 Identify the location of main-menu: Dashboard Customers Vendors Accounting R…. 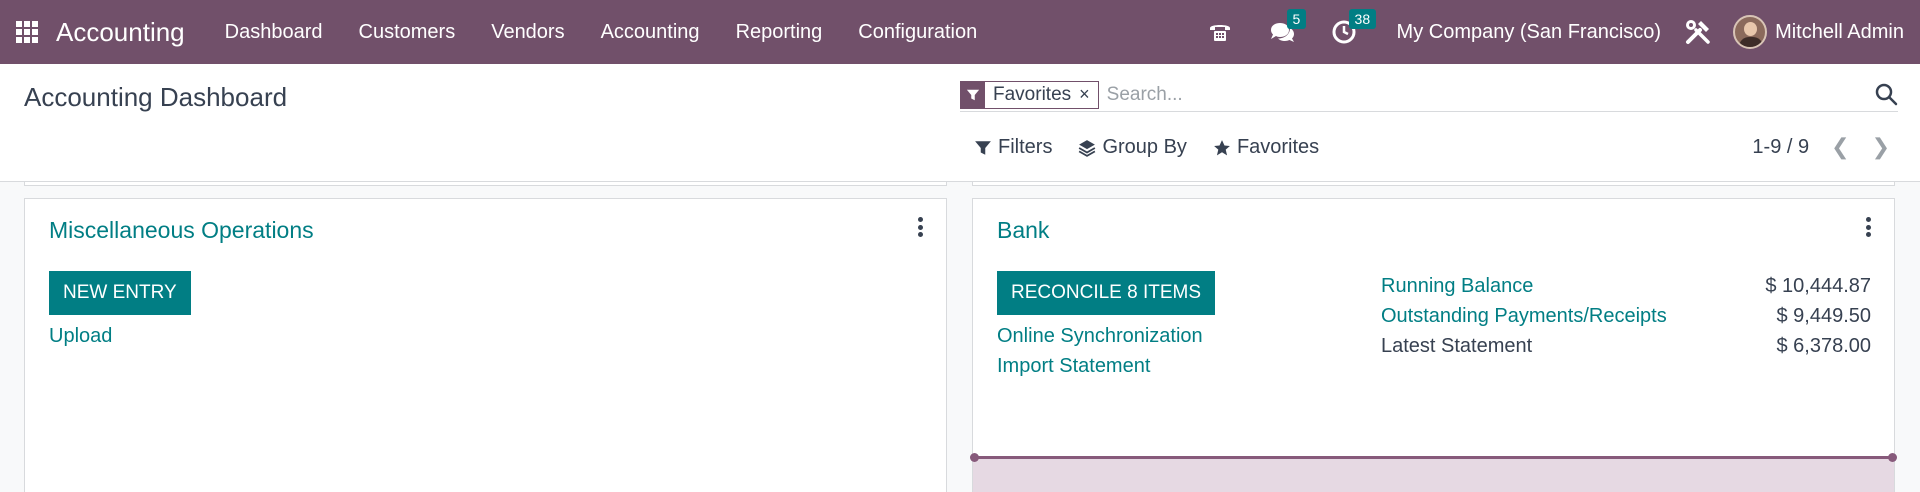
(601, 32).